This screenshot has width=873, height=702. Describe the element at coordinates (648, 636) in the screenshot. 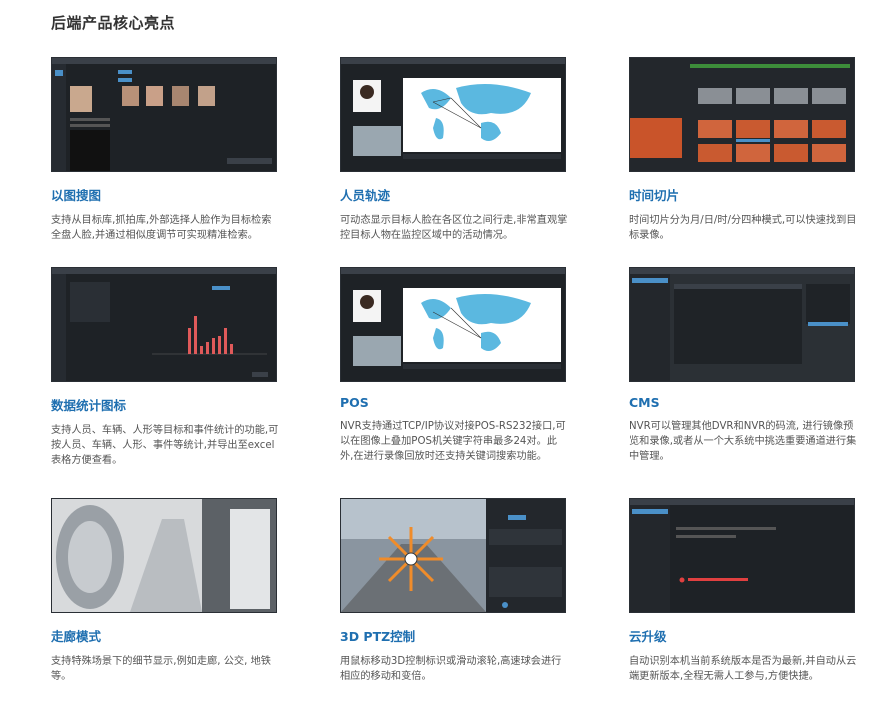

I see `feature-title: 云升级` at that location.